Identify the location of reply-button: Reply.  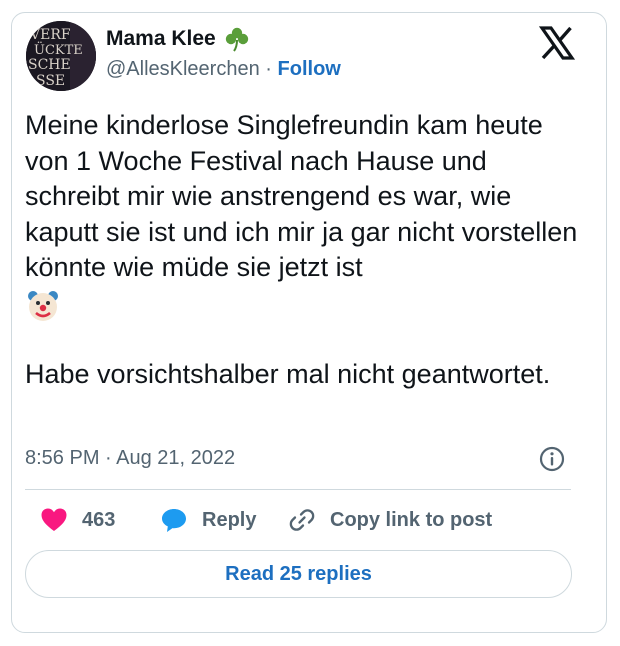
(208, 520).